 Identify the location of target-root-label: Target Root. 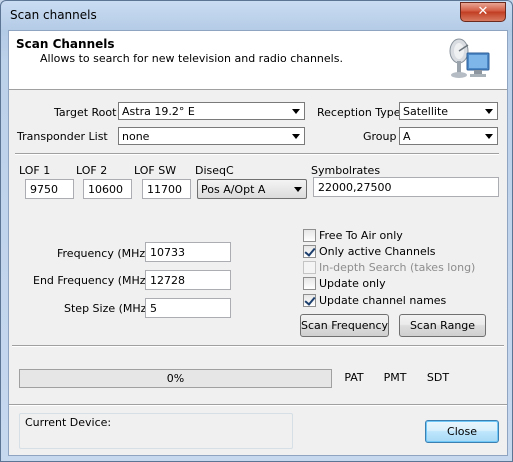
(85, 112).